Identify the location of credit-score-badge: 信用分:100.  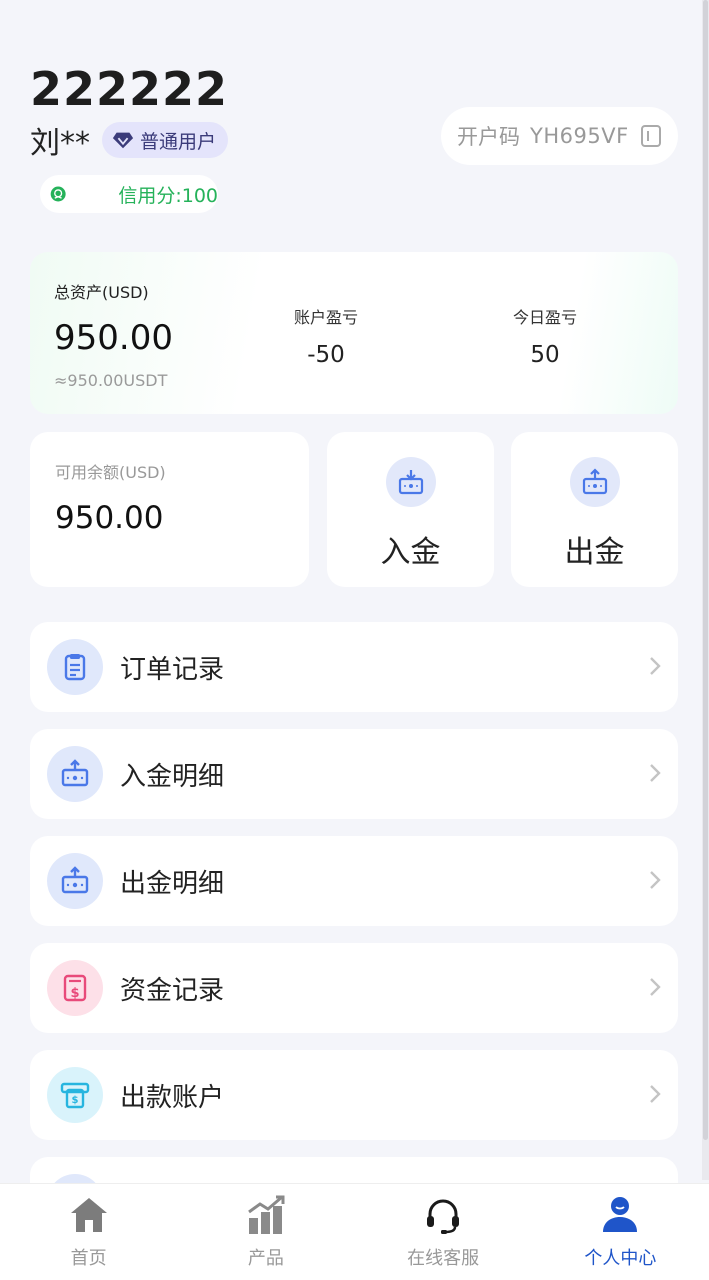
(129, 194).